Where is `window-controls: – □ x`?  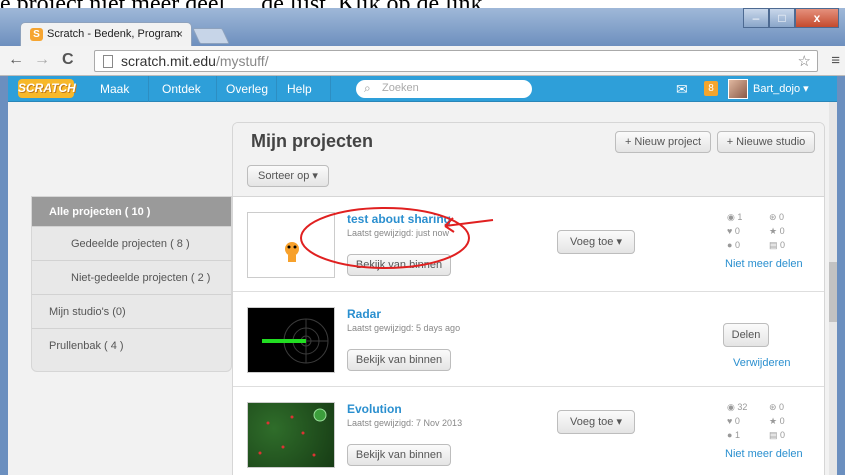 window-controls: – □ x is located at coordinates (791, 19).